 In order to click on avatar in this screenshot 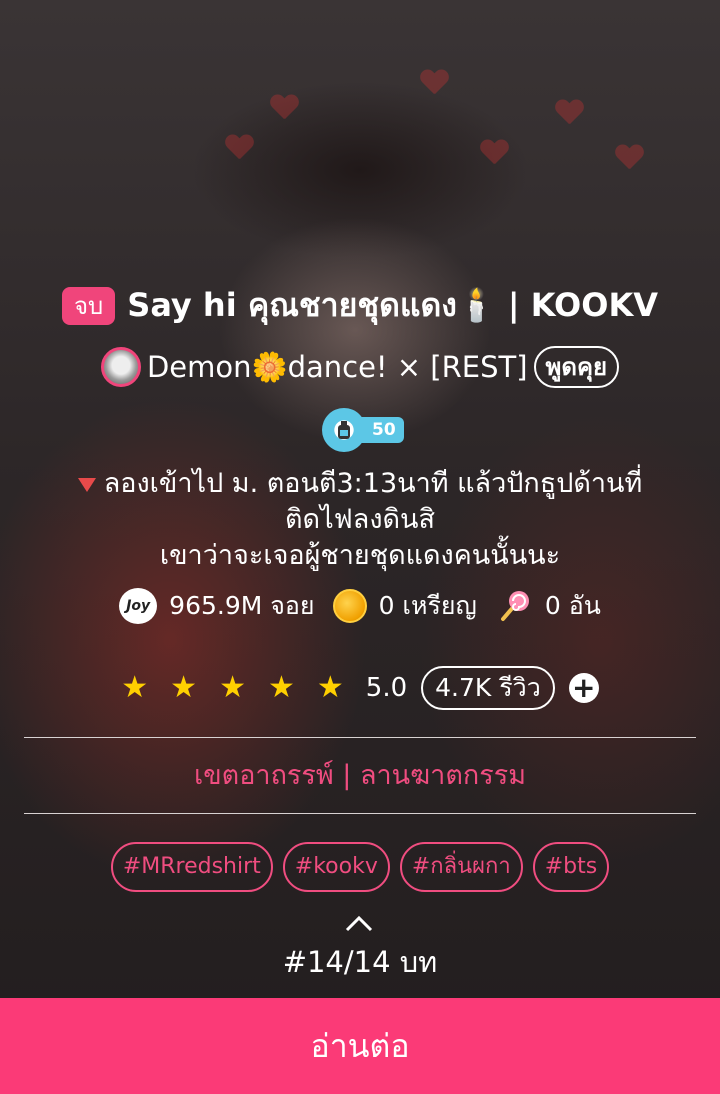, I will do `click(120, 367)`.